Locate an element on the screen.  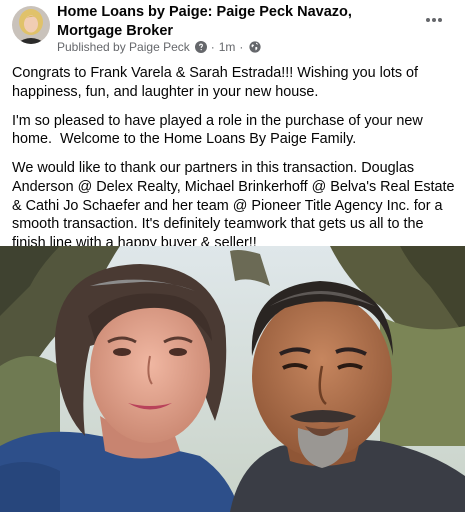
post-meta: Published by Paige Peck · 1m · is located at coordinates (159, 47).